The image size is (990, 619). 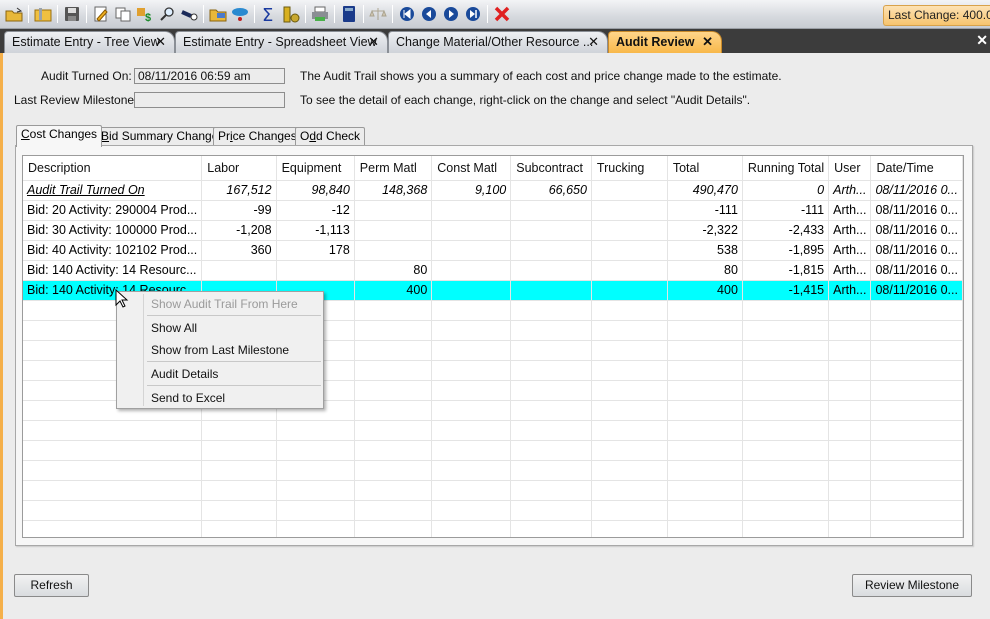 I want to click on tab-change-material: Change Material/Other Resource ... ✕, so click(x=498, y=42).